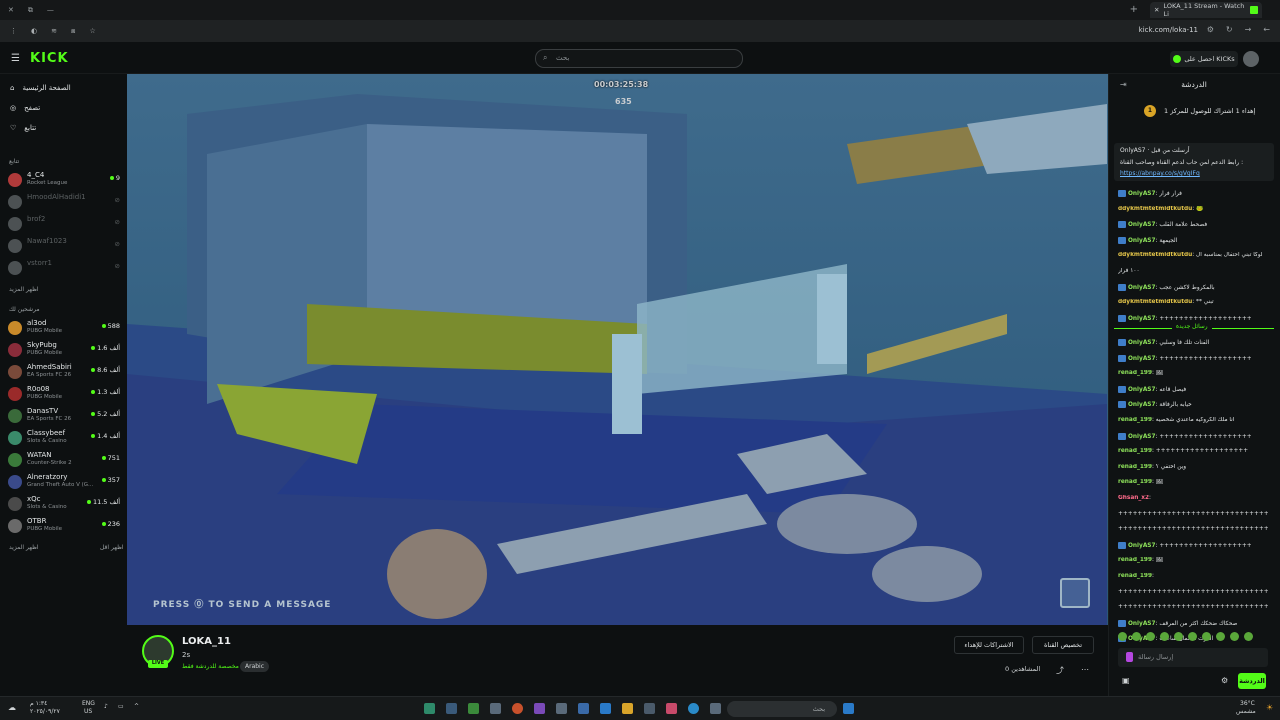 The height and width of the screenshot is (720, 1280). I want to click on close-window-icon: ✕, so click(11, 10).